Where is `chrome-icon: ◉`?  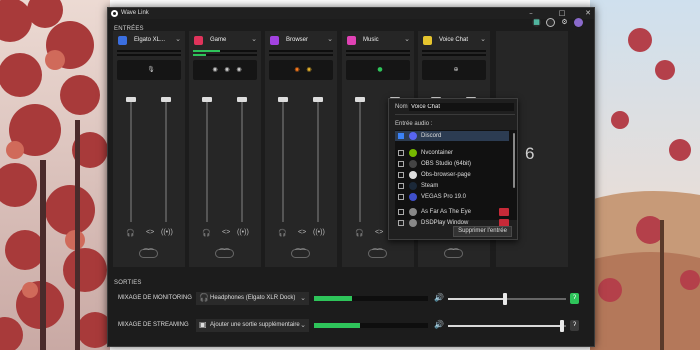 chrome-icon: ◉ is located at coordinates (309, 69).